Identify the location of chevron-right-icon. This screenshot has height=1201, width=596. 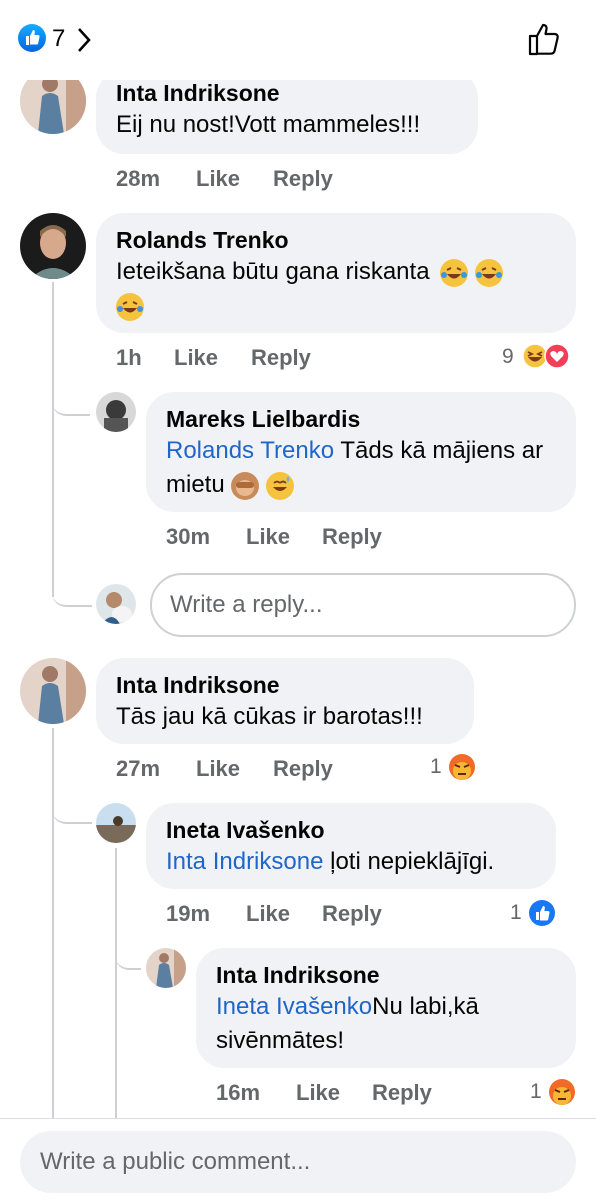
(84, 40).